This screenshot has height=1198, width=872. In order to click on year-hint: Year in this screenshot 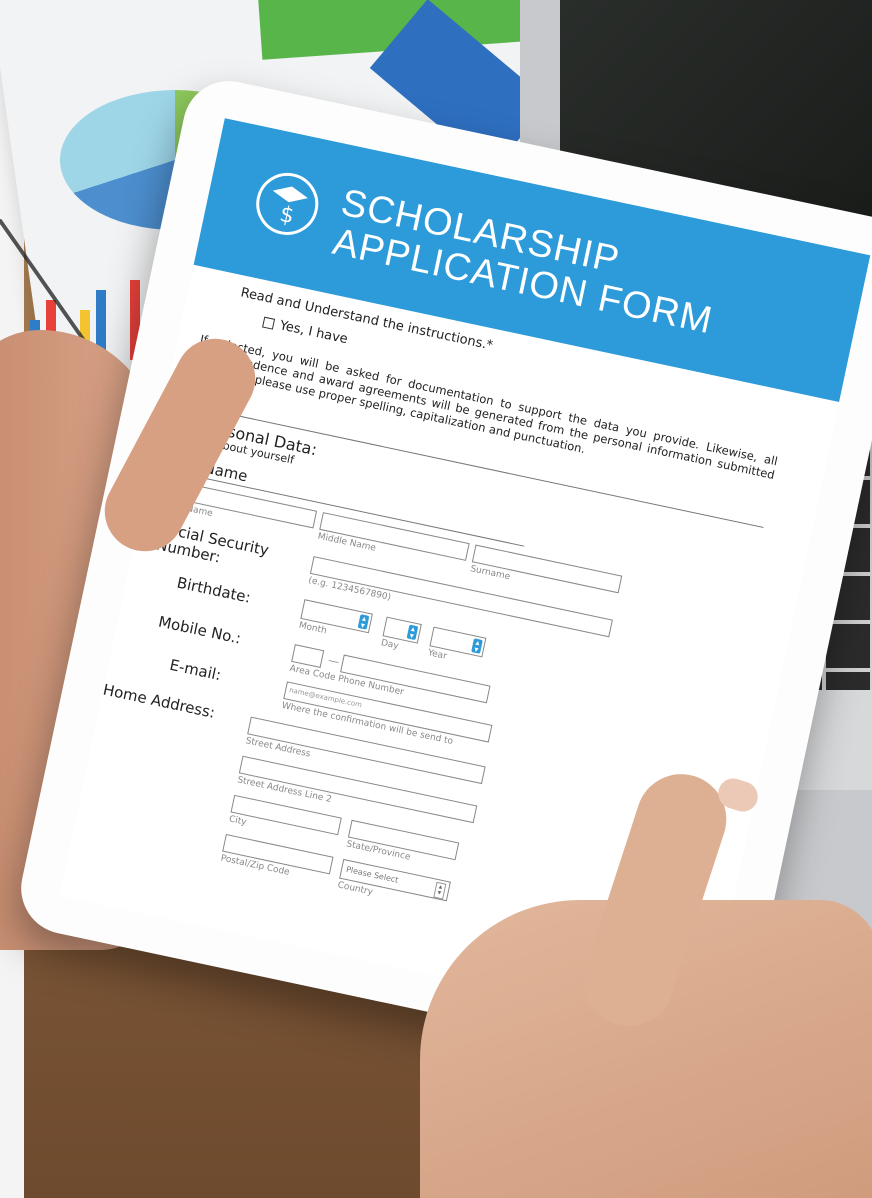, I will do `click(437, 655)`.